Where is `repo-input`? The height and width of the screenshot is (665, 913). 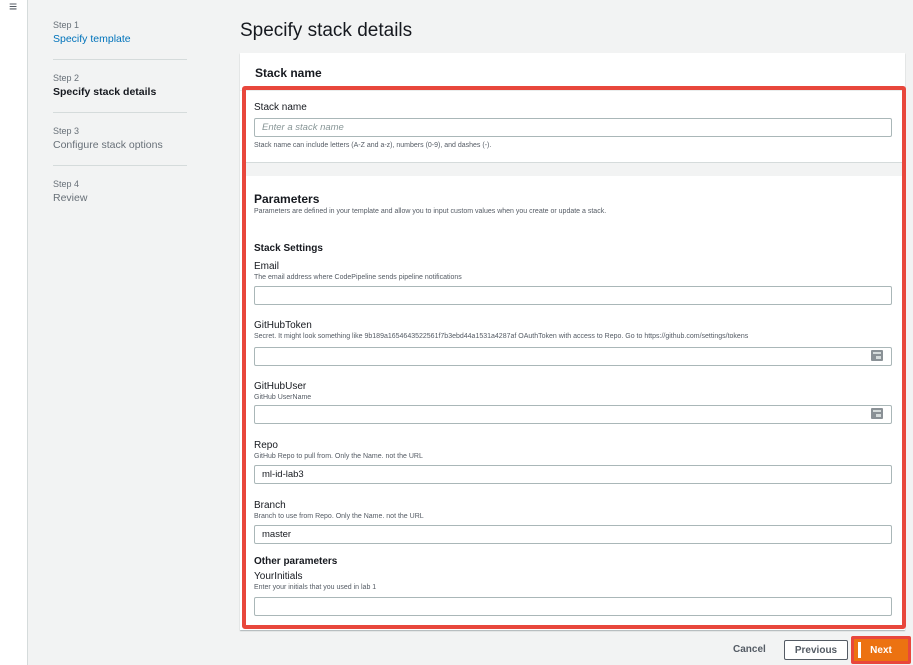 repo-input is located at coordinates (573, 474).